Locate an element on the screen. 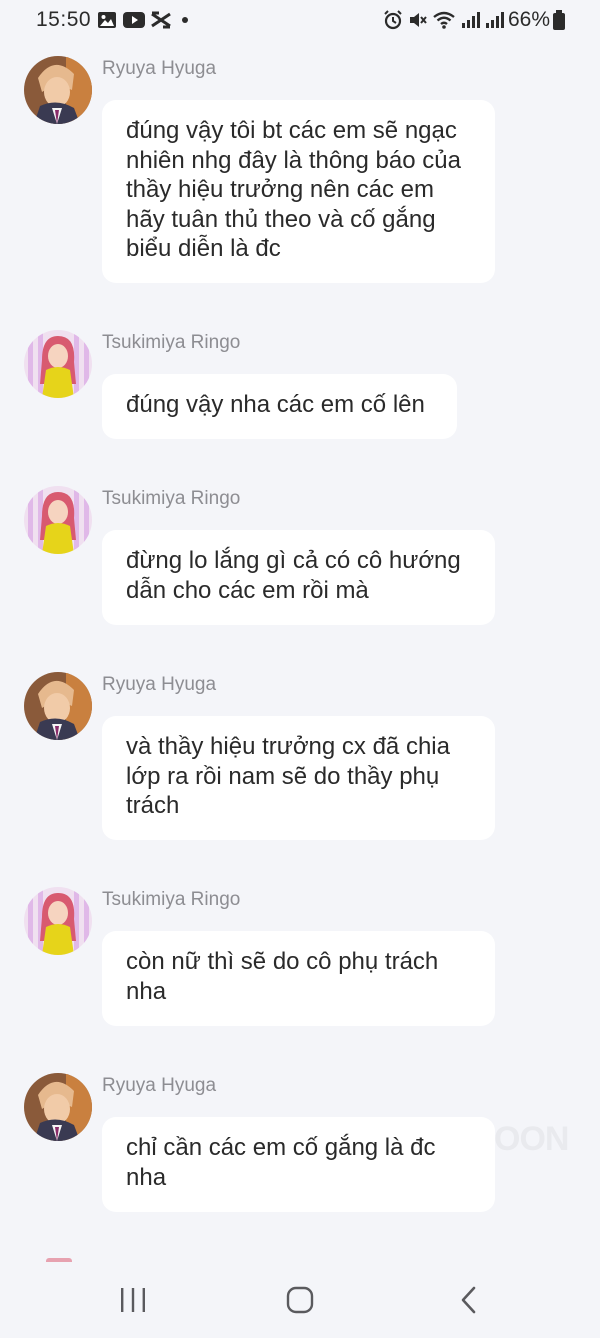  wifi-icon is located at coordinates (444, 20).